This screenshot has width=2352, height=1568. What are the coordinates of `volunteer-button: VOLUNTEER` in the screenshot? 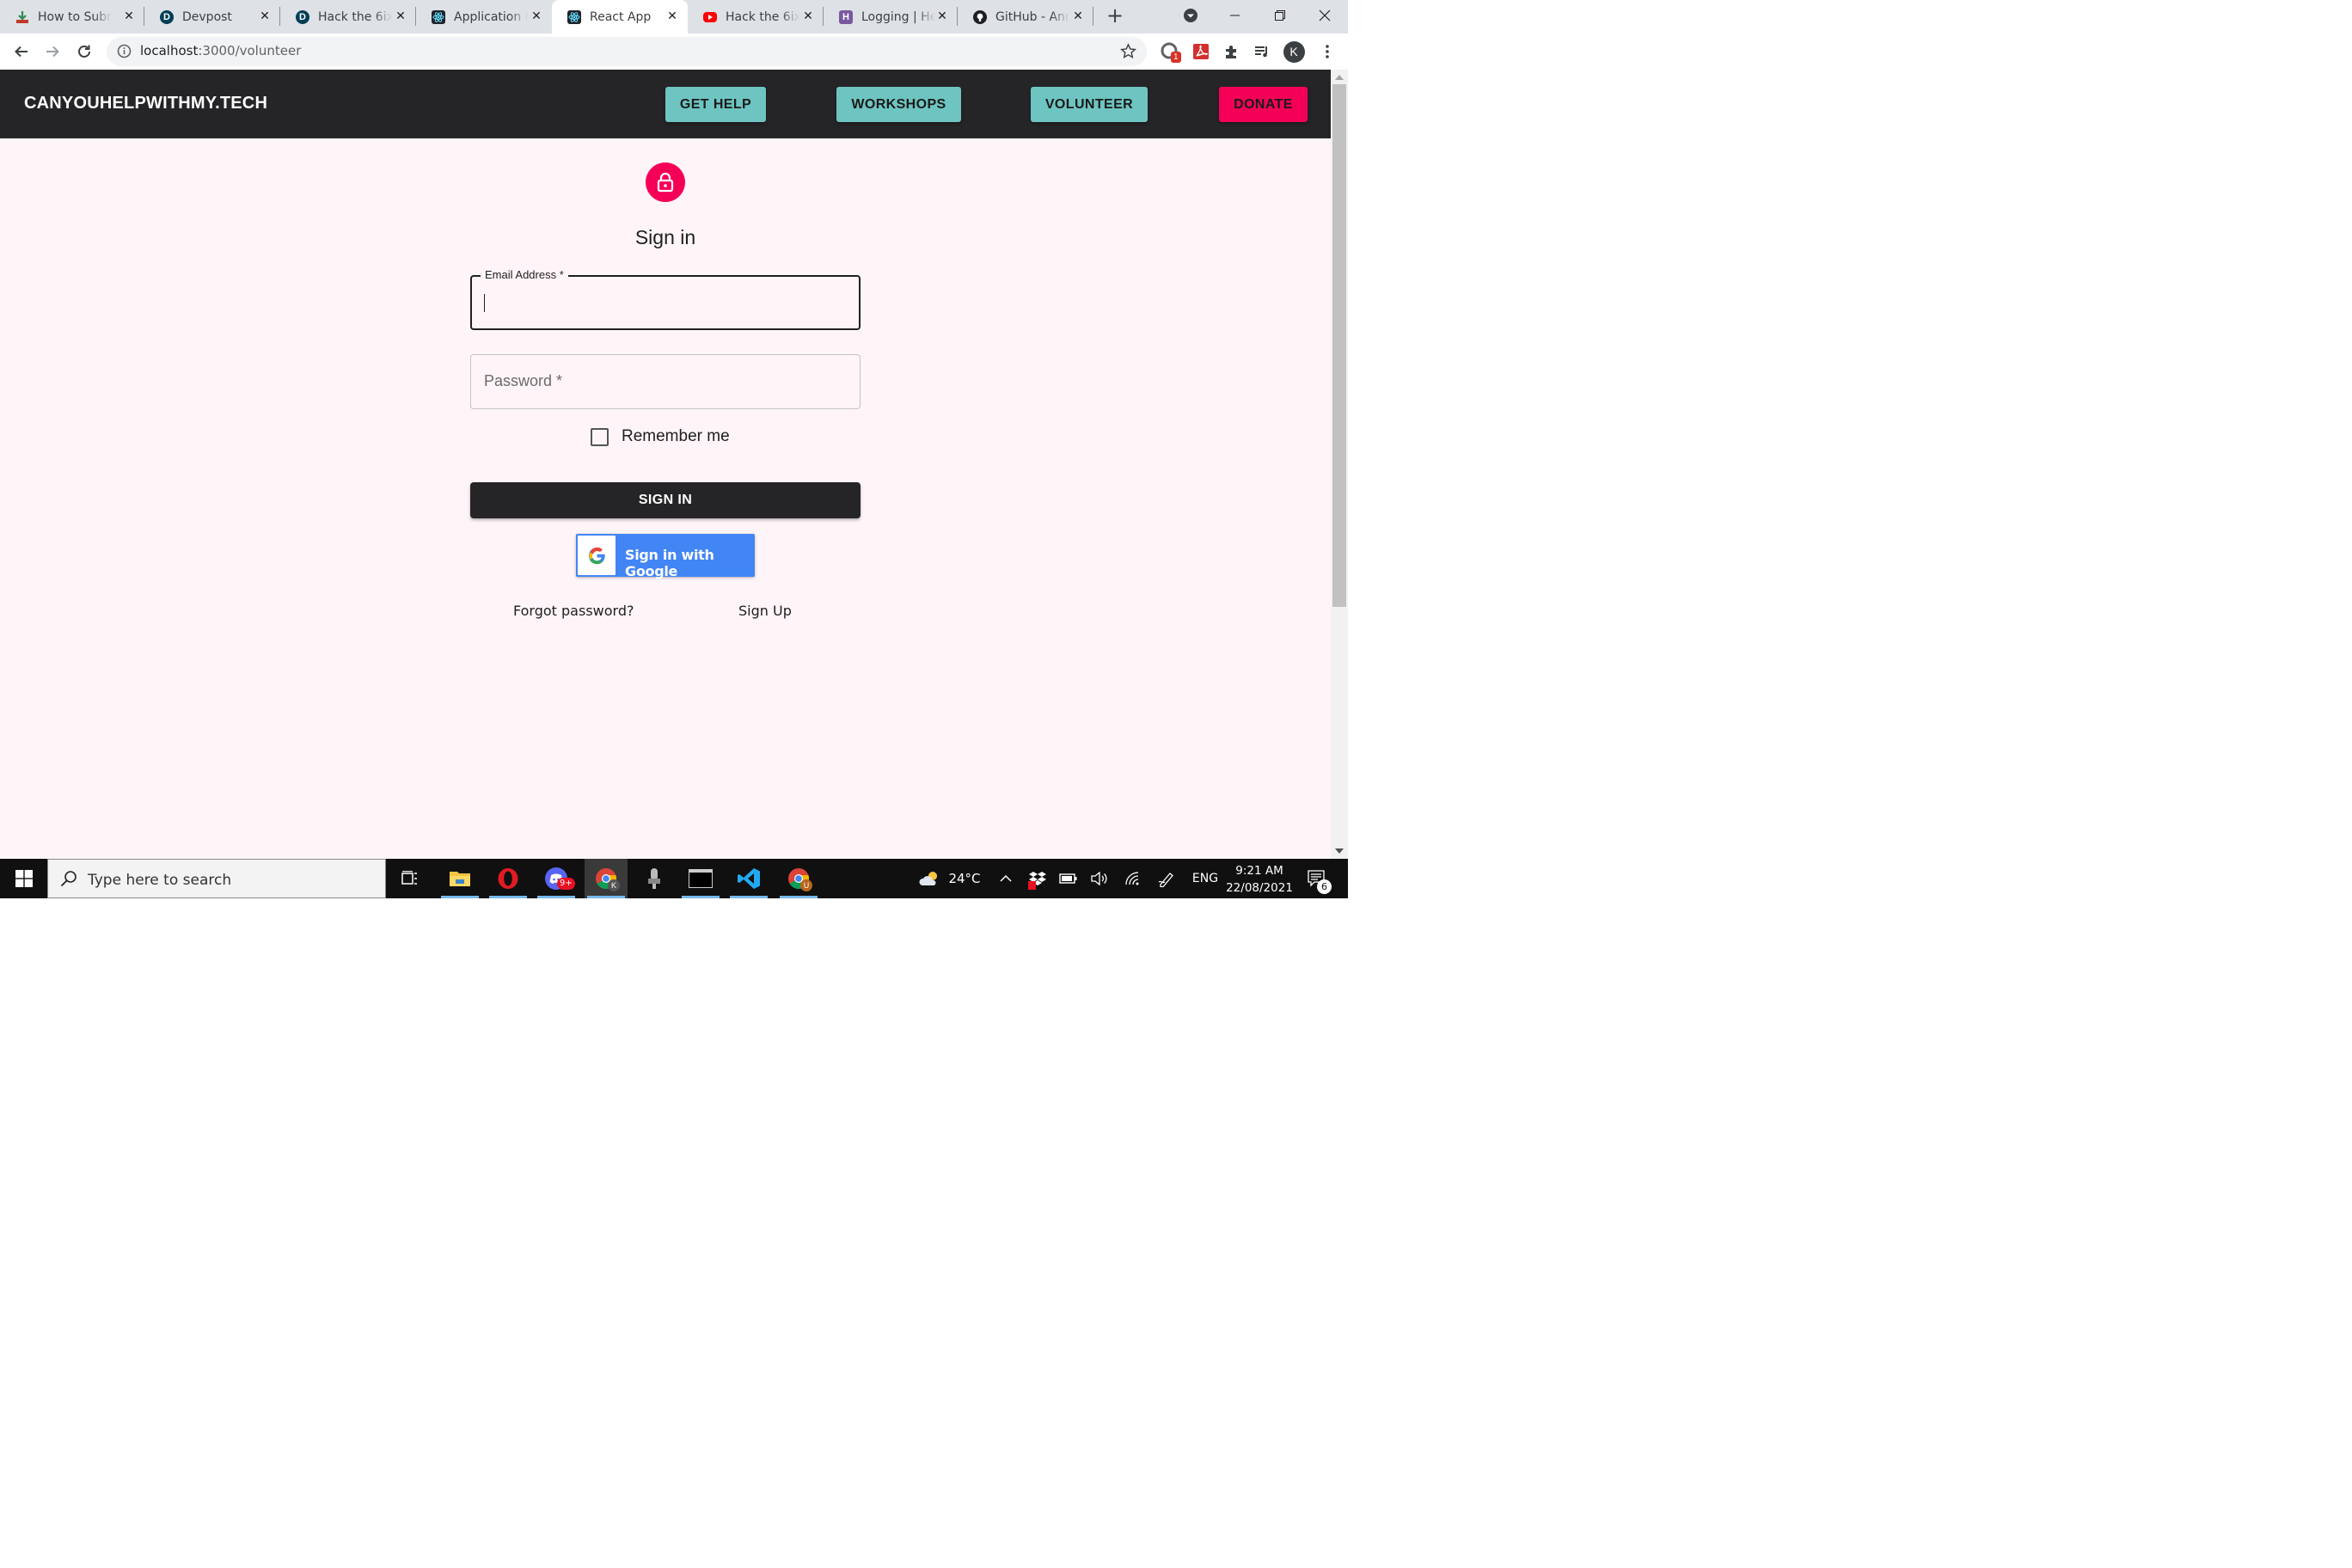 It's located at (1089, 104).